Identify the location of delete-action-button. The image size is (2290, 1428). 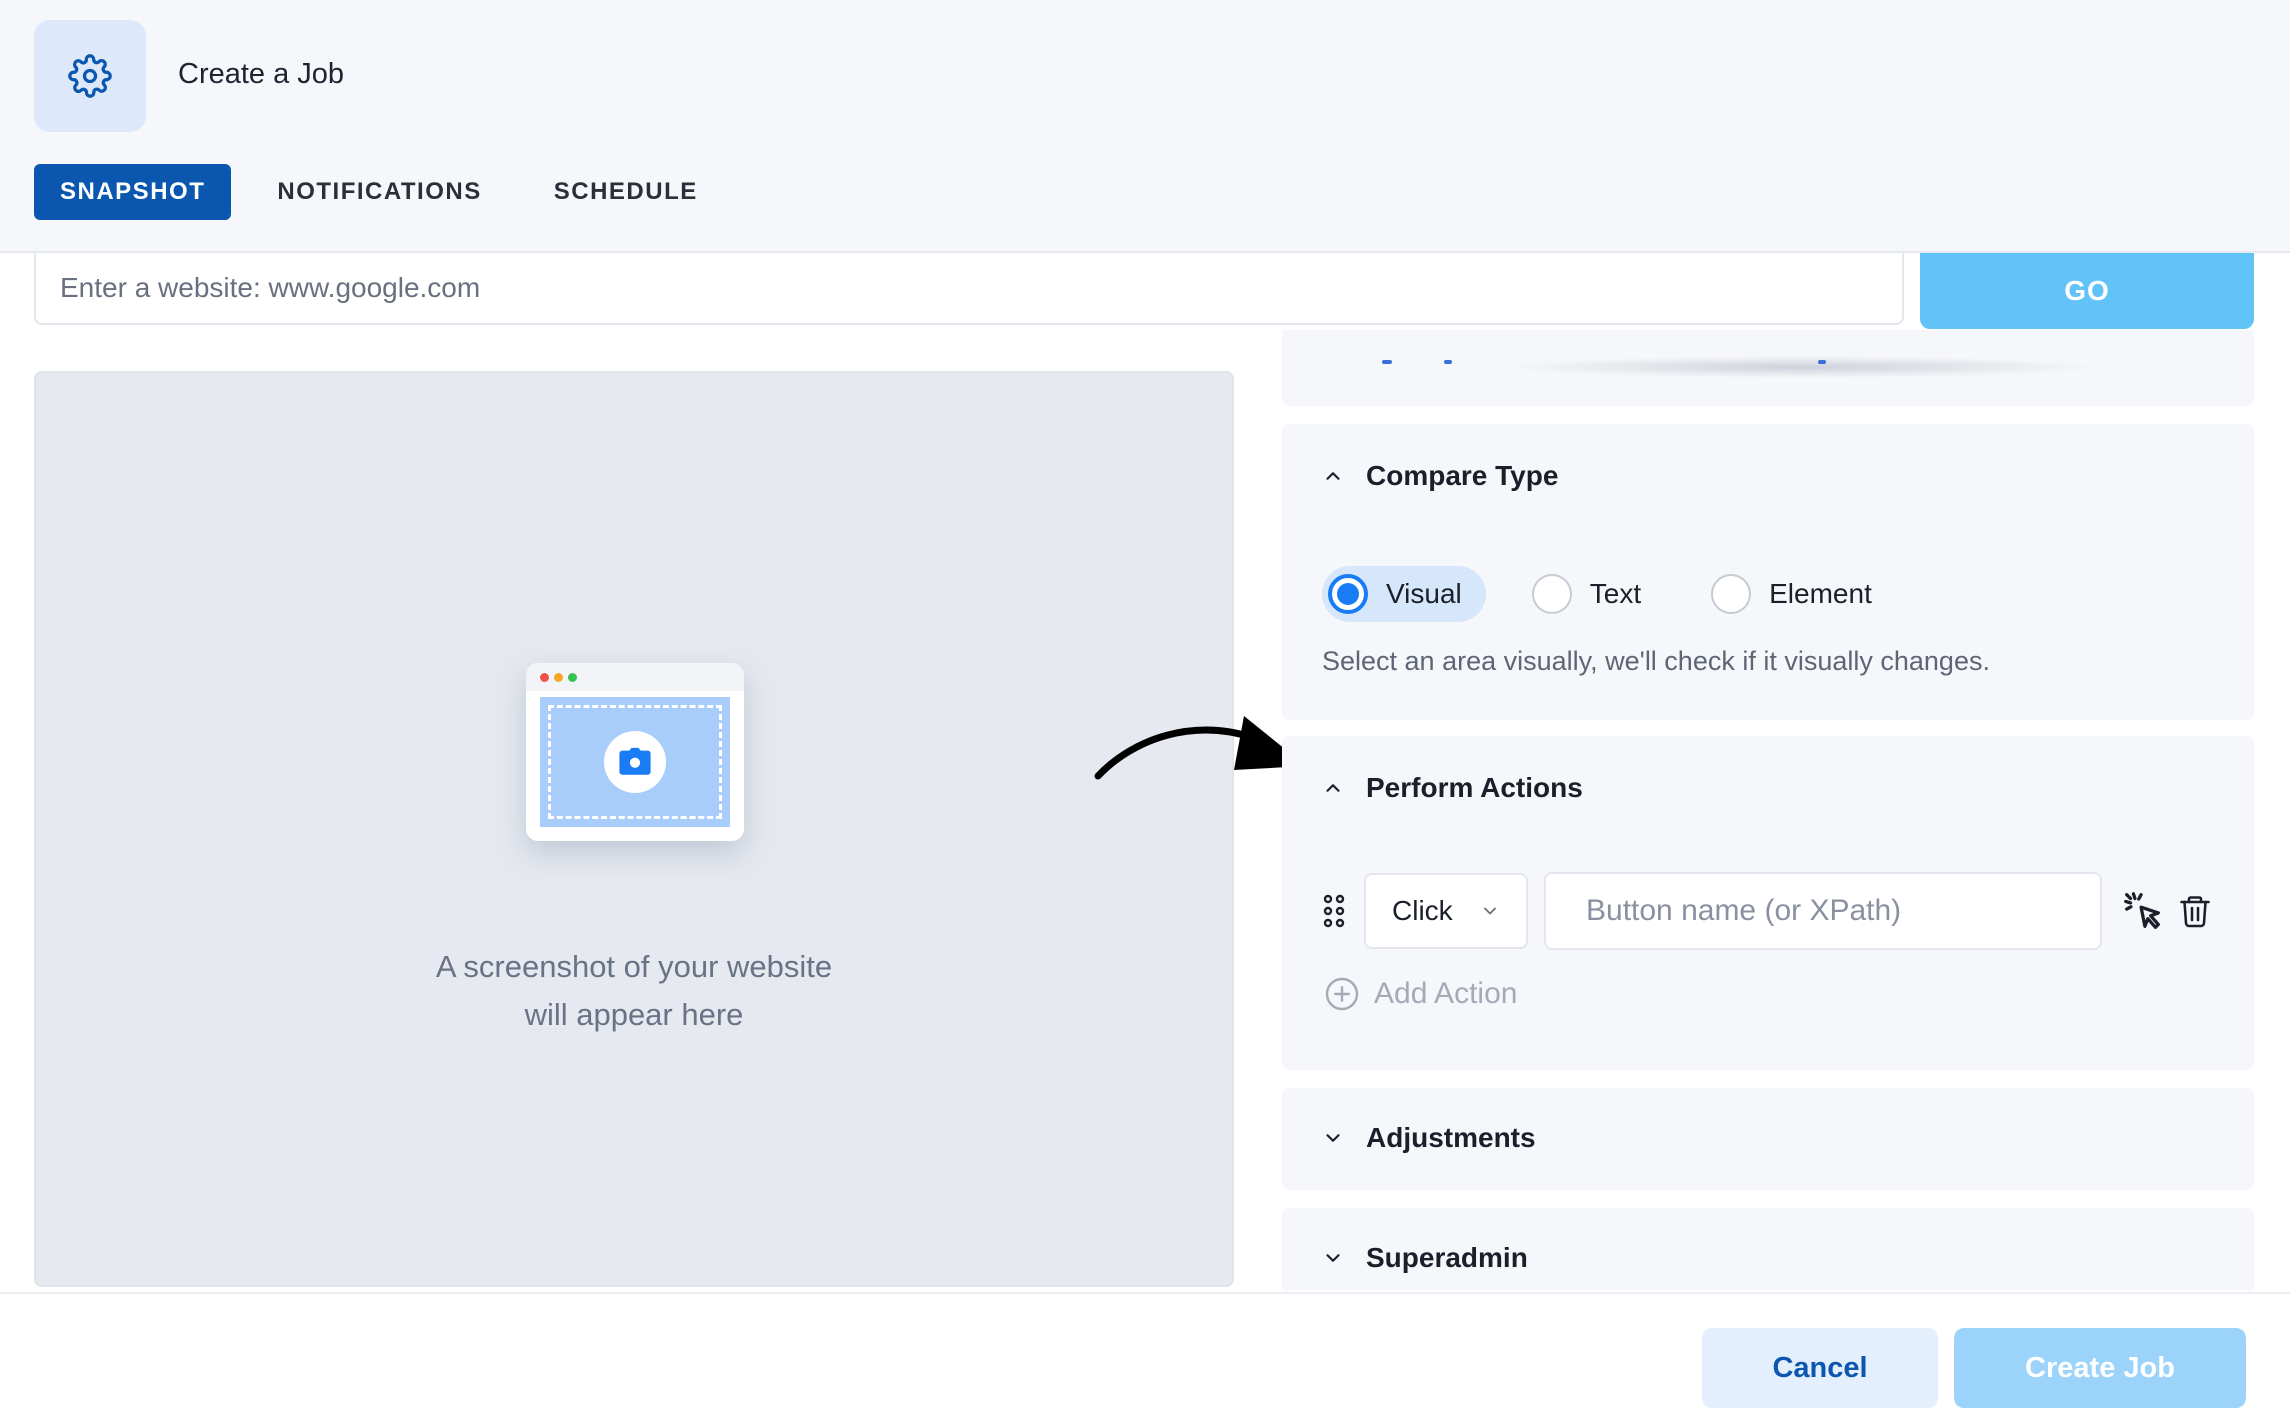
(2195, 911).